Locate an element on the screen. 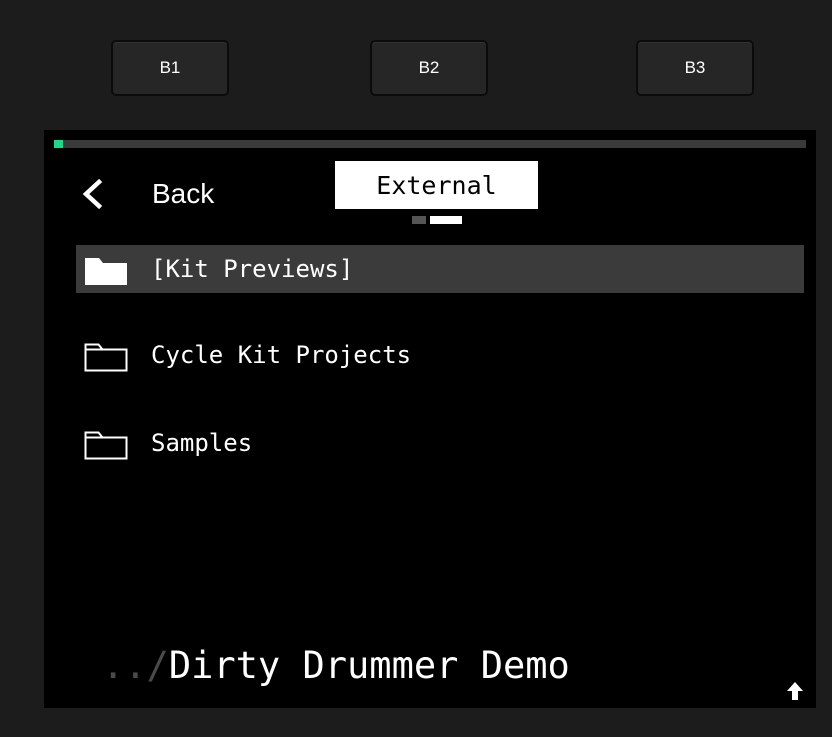 This screenshot has height=737, width=832. location-title: External is located at coordinates (436, 185).